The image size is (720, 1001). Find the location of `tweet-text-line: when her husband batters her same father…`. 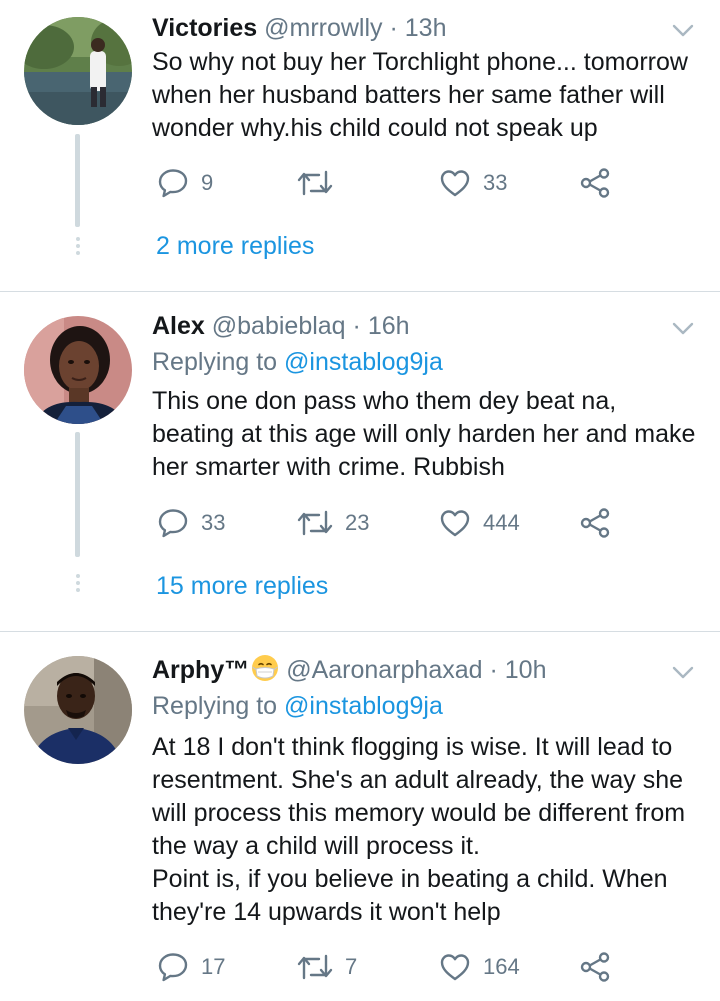

tweet-text-line: when her husband batters her same father… is located at coordinates (408, 95).